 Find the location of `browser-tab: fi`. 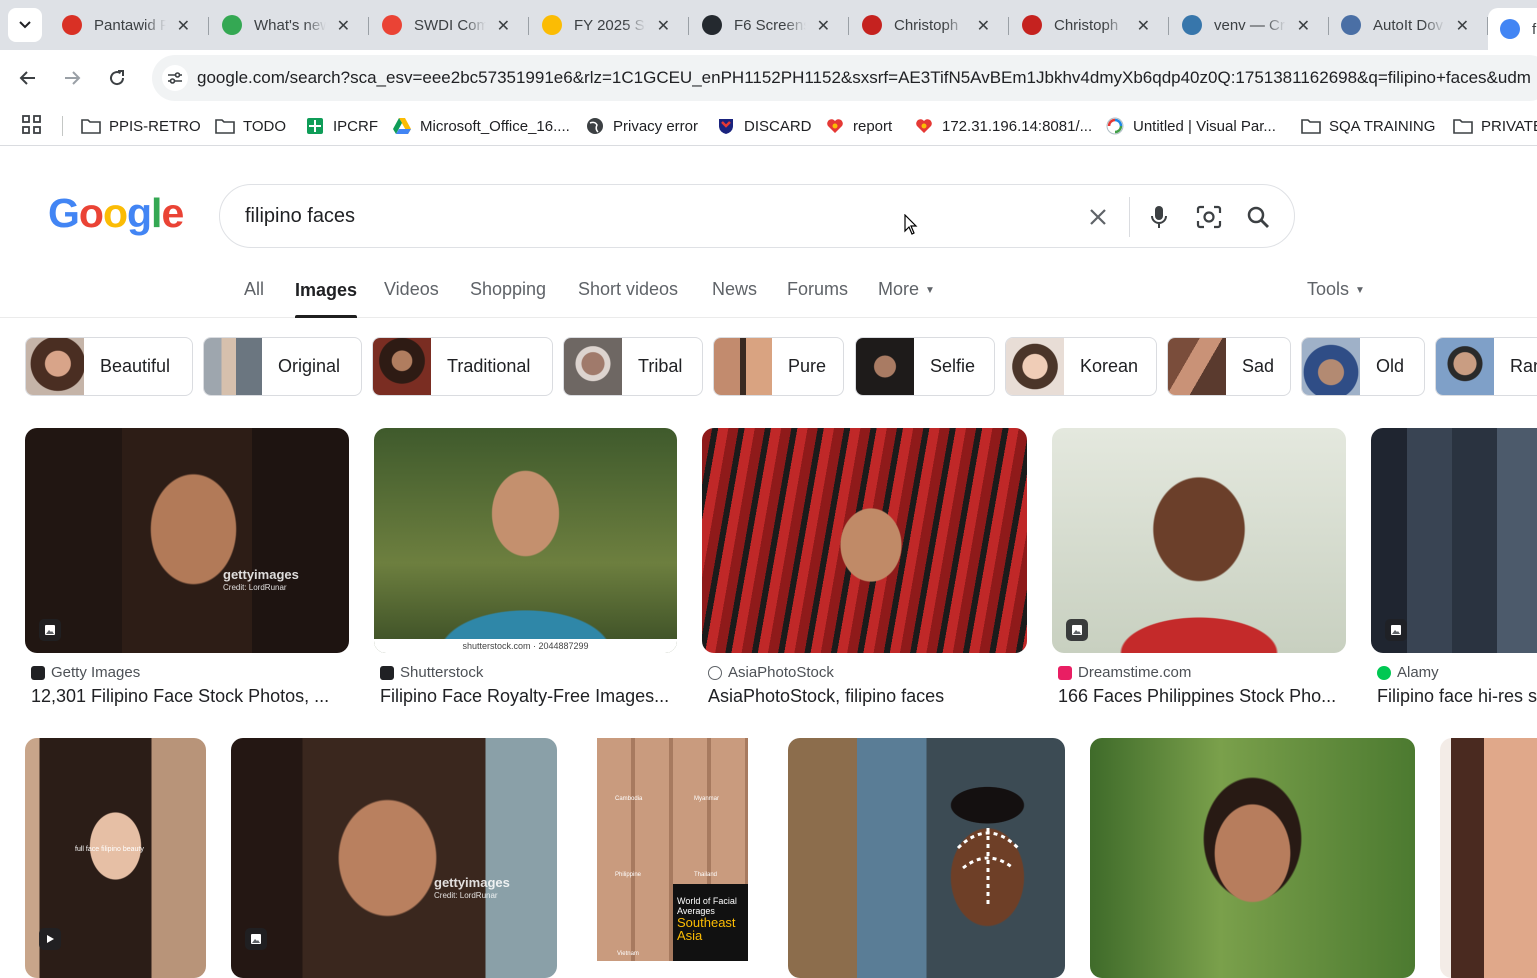

browser-tab: fi is located at coordinates (1512, 29).